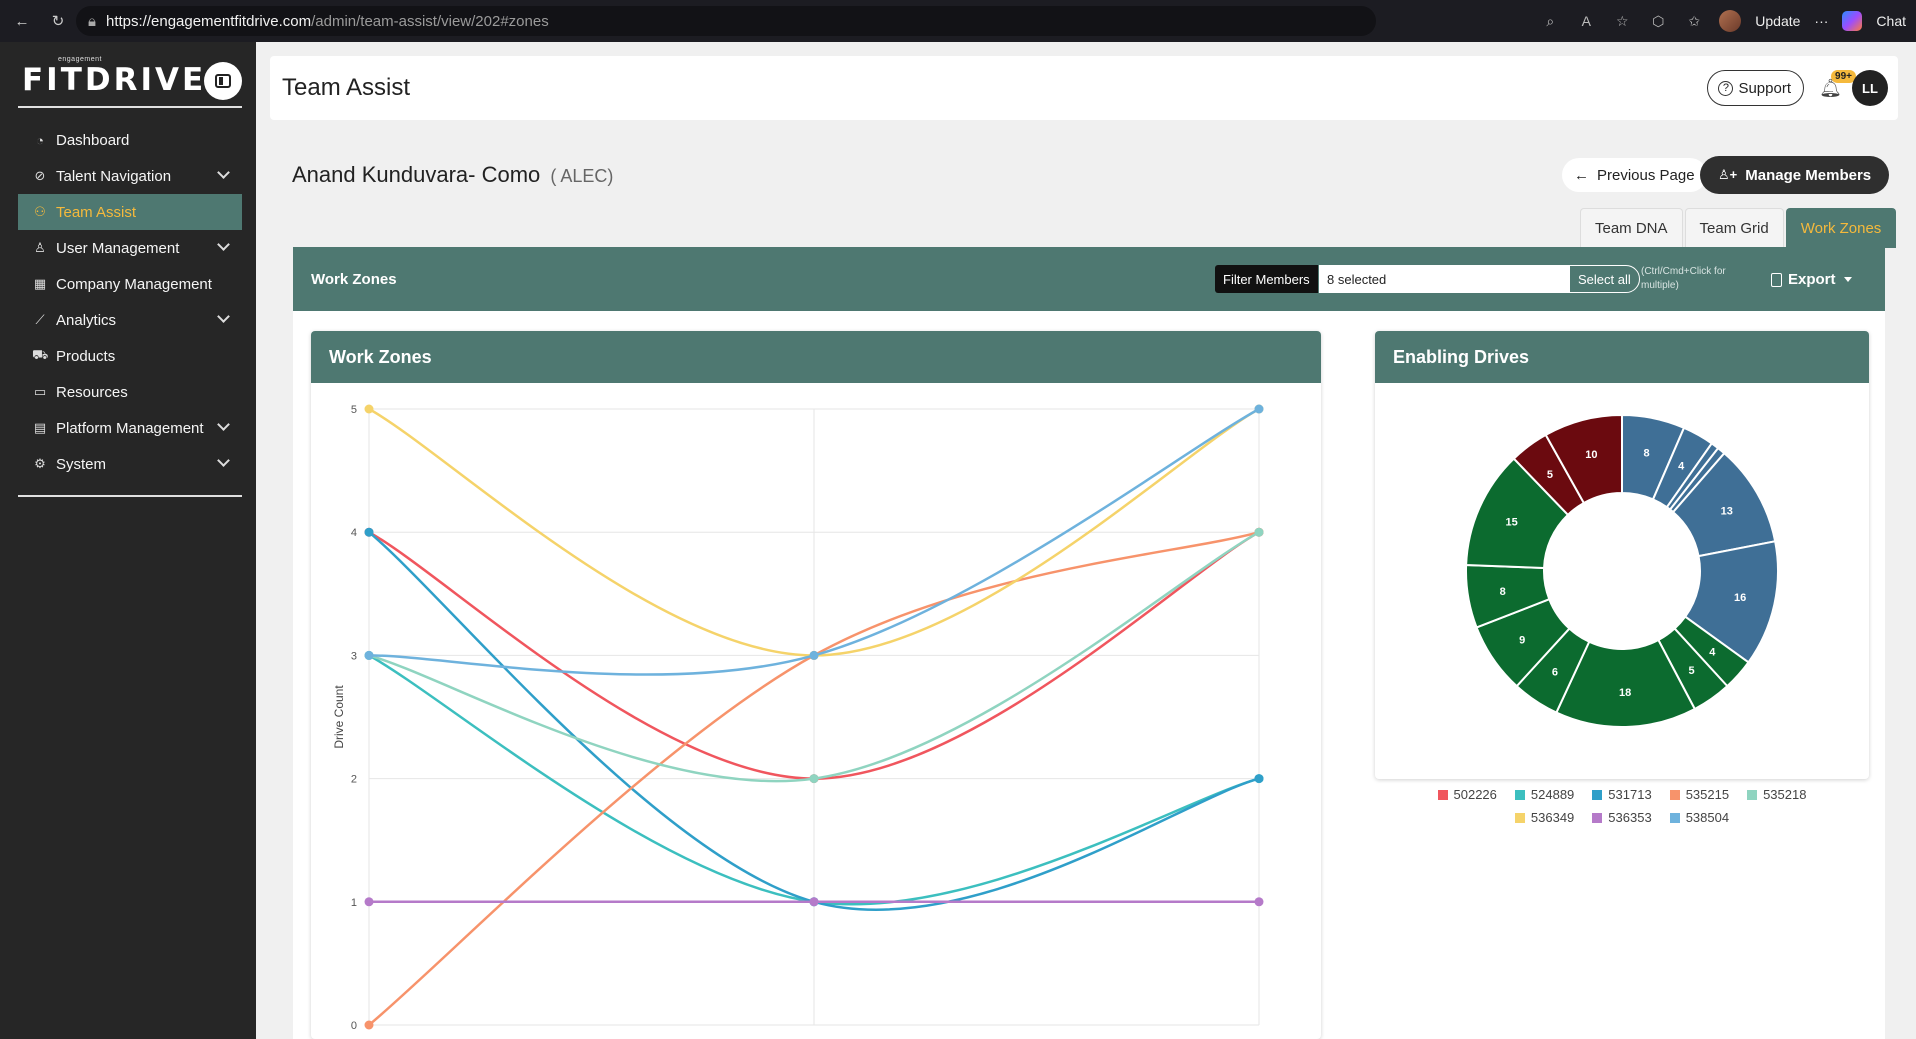 The height and width of the screenshot is (1039, 1916). I want to click on sidebar-item-dashboard: ◔ Dashboard, so click(130, 140).